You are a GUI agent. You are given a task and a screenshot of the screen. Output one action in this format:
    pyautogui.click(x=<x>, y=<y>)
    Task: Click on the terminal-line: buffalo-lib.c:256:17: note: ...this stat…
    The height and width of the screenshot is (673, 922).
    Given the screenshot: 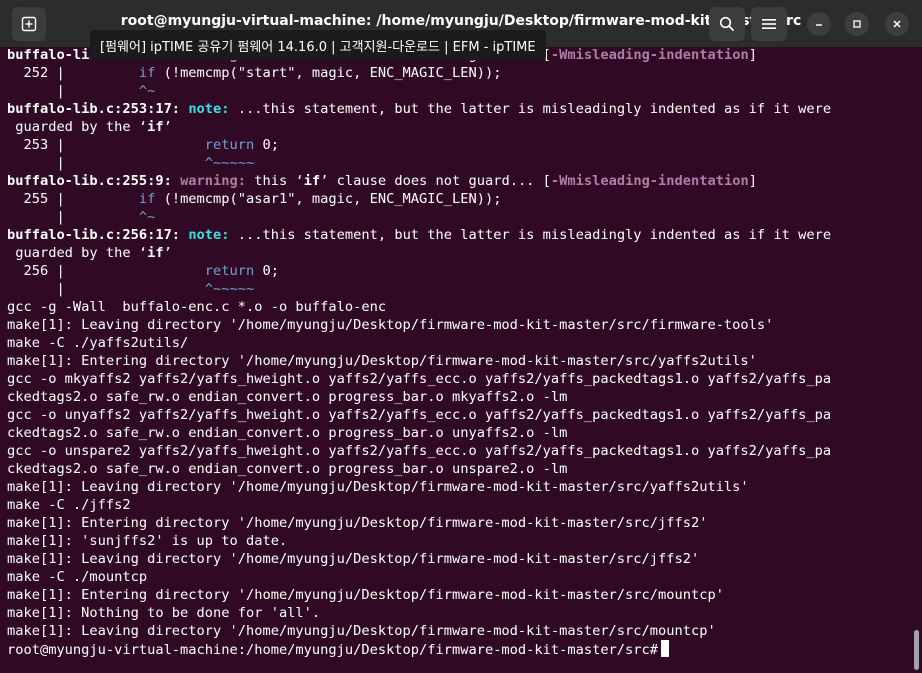 What is the action you would take?
    pyautogui.click(x=419, y=235)
    